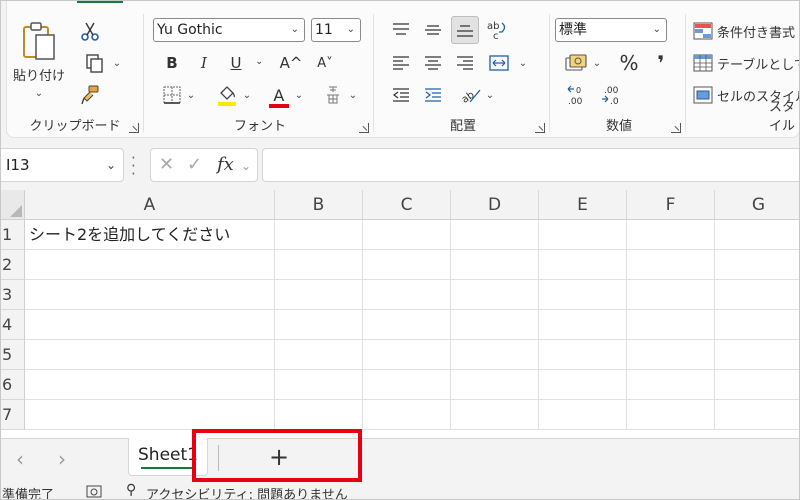  What do you see at coordinates (225, 164) in the screenshot?
I see `insert-function-button: fx` at bounding box center [225, 164].